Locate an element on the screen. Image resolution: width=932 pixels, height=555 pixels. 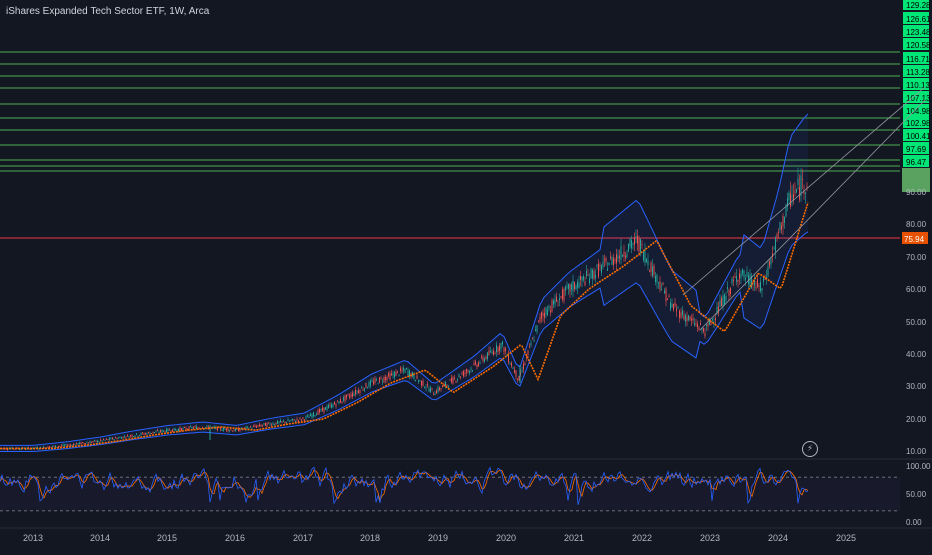
fib-level-label: 113.28 is located at coordinates (916, 71).